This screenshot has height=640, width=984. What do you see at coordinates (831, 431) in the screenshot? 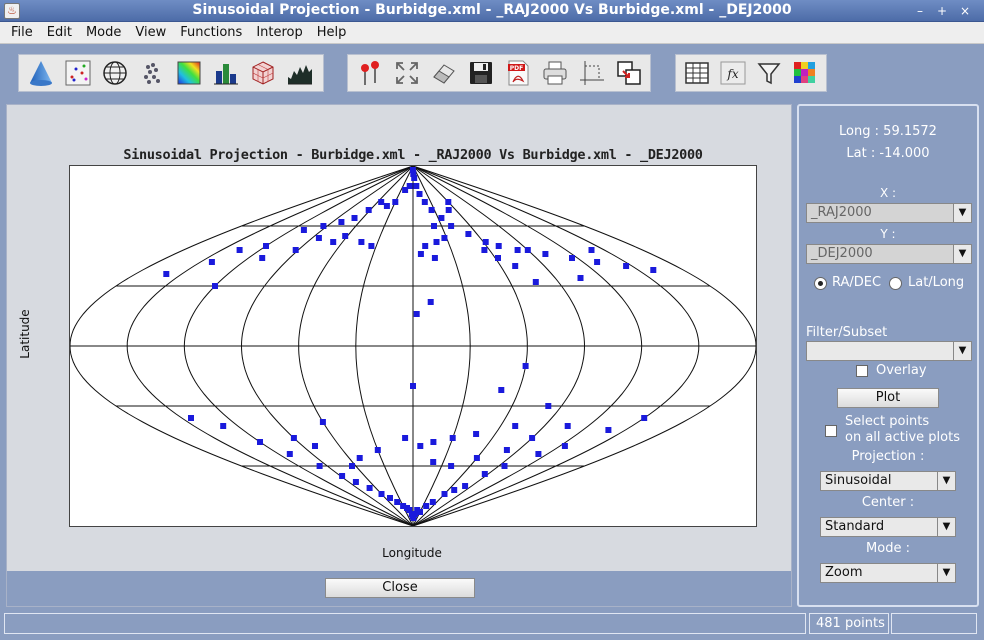
I see `select-points-checkbox` at bounding box center [831, 431].